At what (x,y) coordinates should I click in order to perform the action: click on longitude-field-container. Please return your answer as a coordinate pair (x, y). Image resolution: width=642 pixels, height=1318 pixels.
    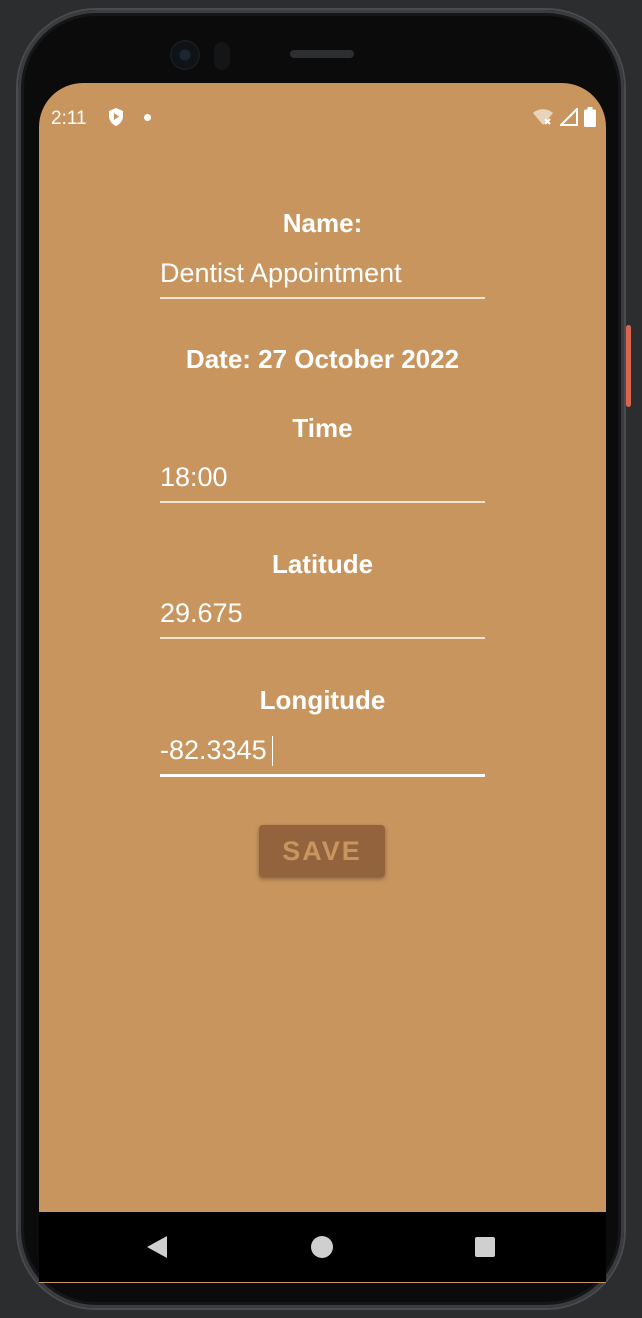
    Looking at the image, I should click on (322, 753).